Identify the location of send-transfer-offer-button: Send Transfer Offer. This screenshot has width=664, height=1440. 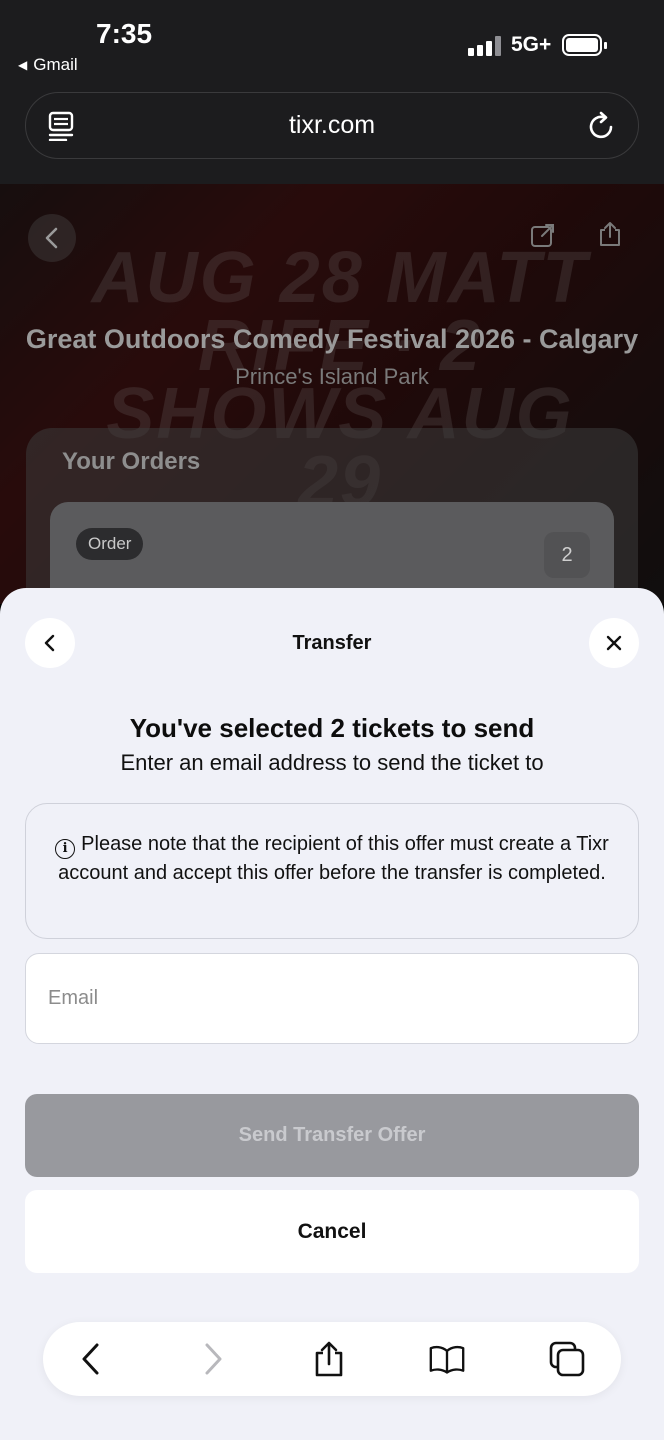
(332, 1135).